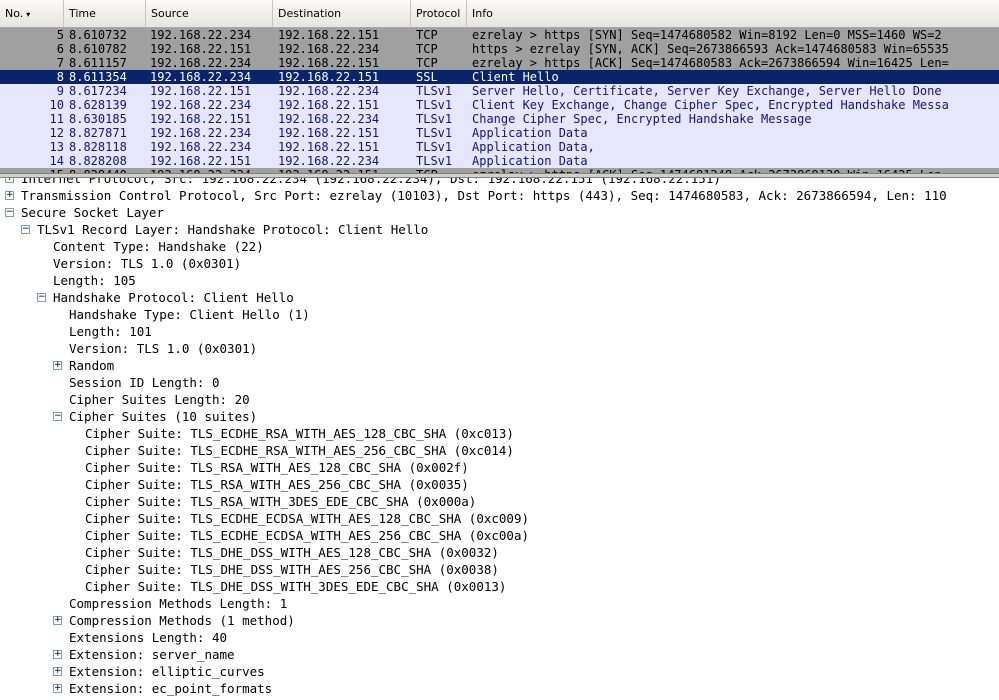  I want to click on tree-item: Handshake Type: Client Hello (1), so click(499, 314).